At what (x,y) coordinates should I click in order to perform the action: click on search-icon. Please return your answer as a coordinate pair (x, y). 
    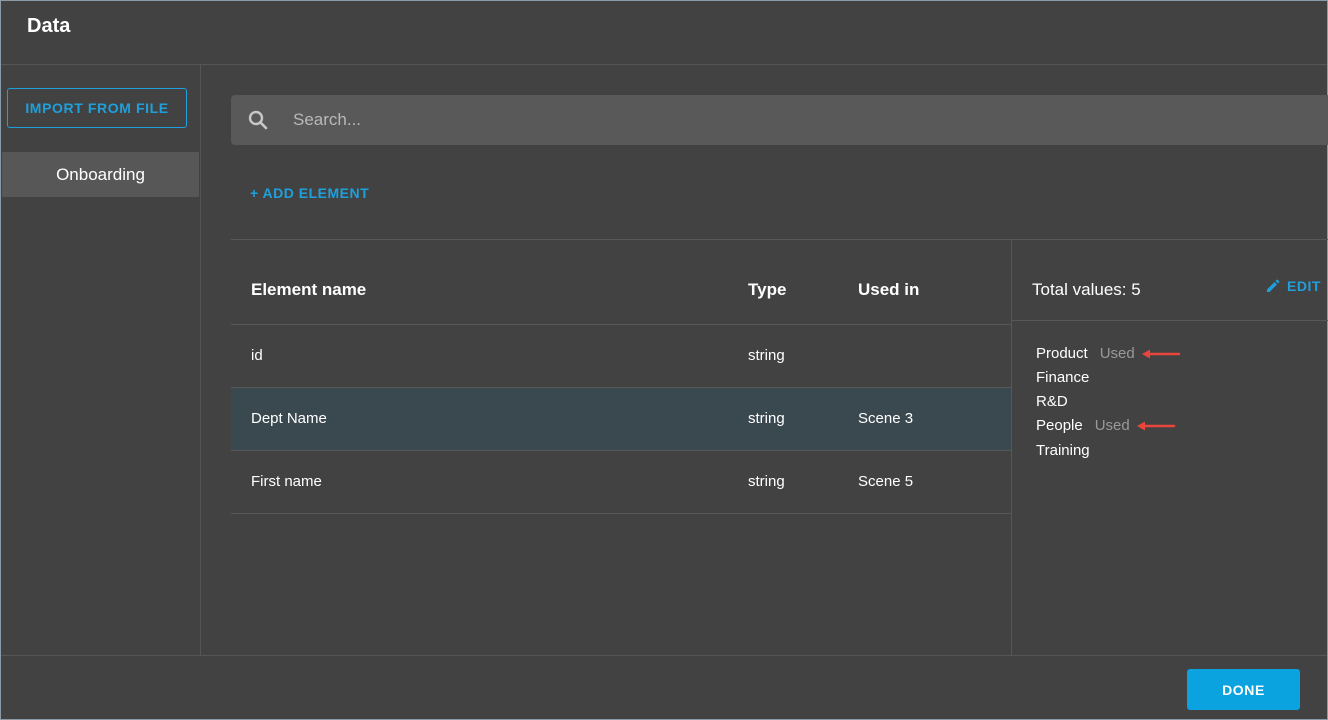
    Looking at the image, I should click on (258, 120).